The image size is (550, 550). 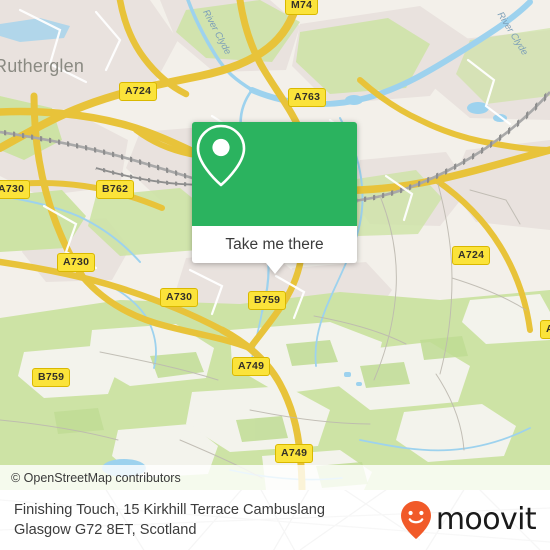 I want to click on callout-tail-arrow, so click(x=274, y=268).